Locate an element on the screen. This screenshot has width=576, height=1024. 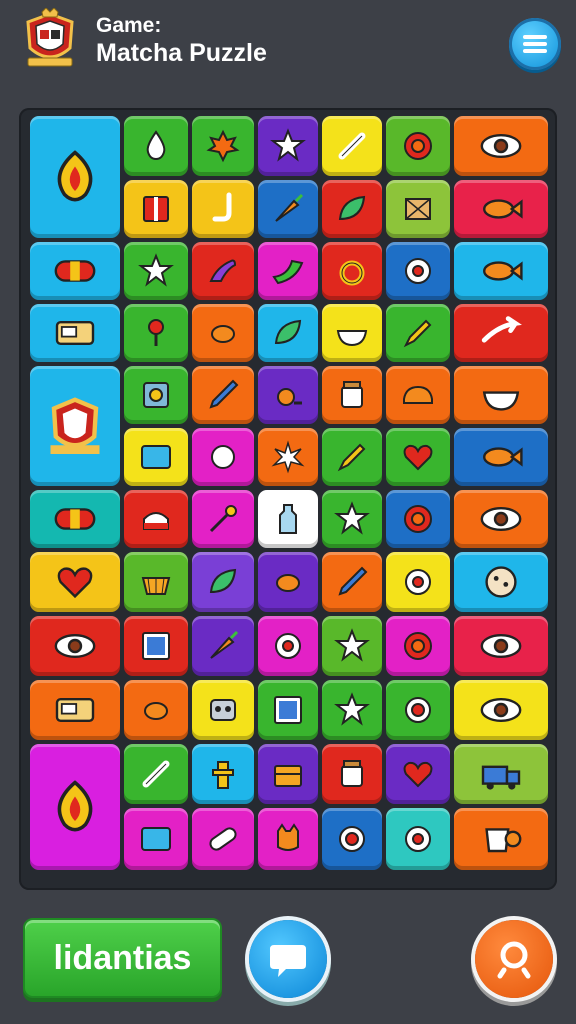
menu-button is located at coordinates (535, 44).